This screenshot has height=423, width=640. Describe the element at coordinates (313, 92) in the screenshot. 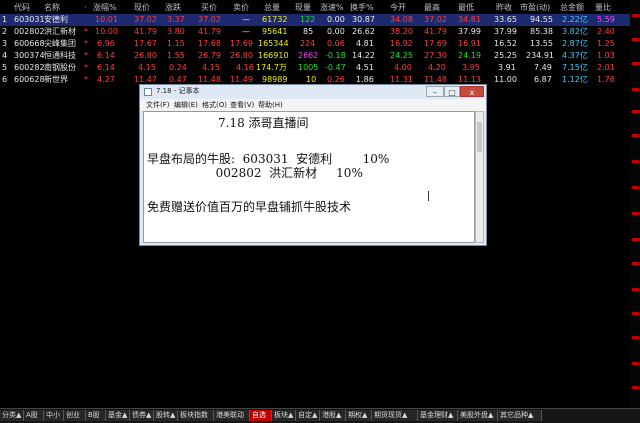

I see `notepad-titlebar: 7.18 - 记事本 – □ x` at that location.